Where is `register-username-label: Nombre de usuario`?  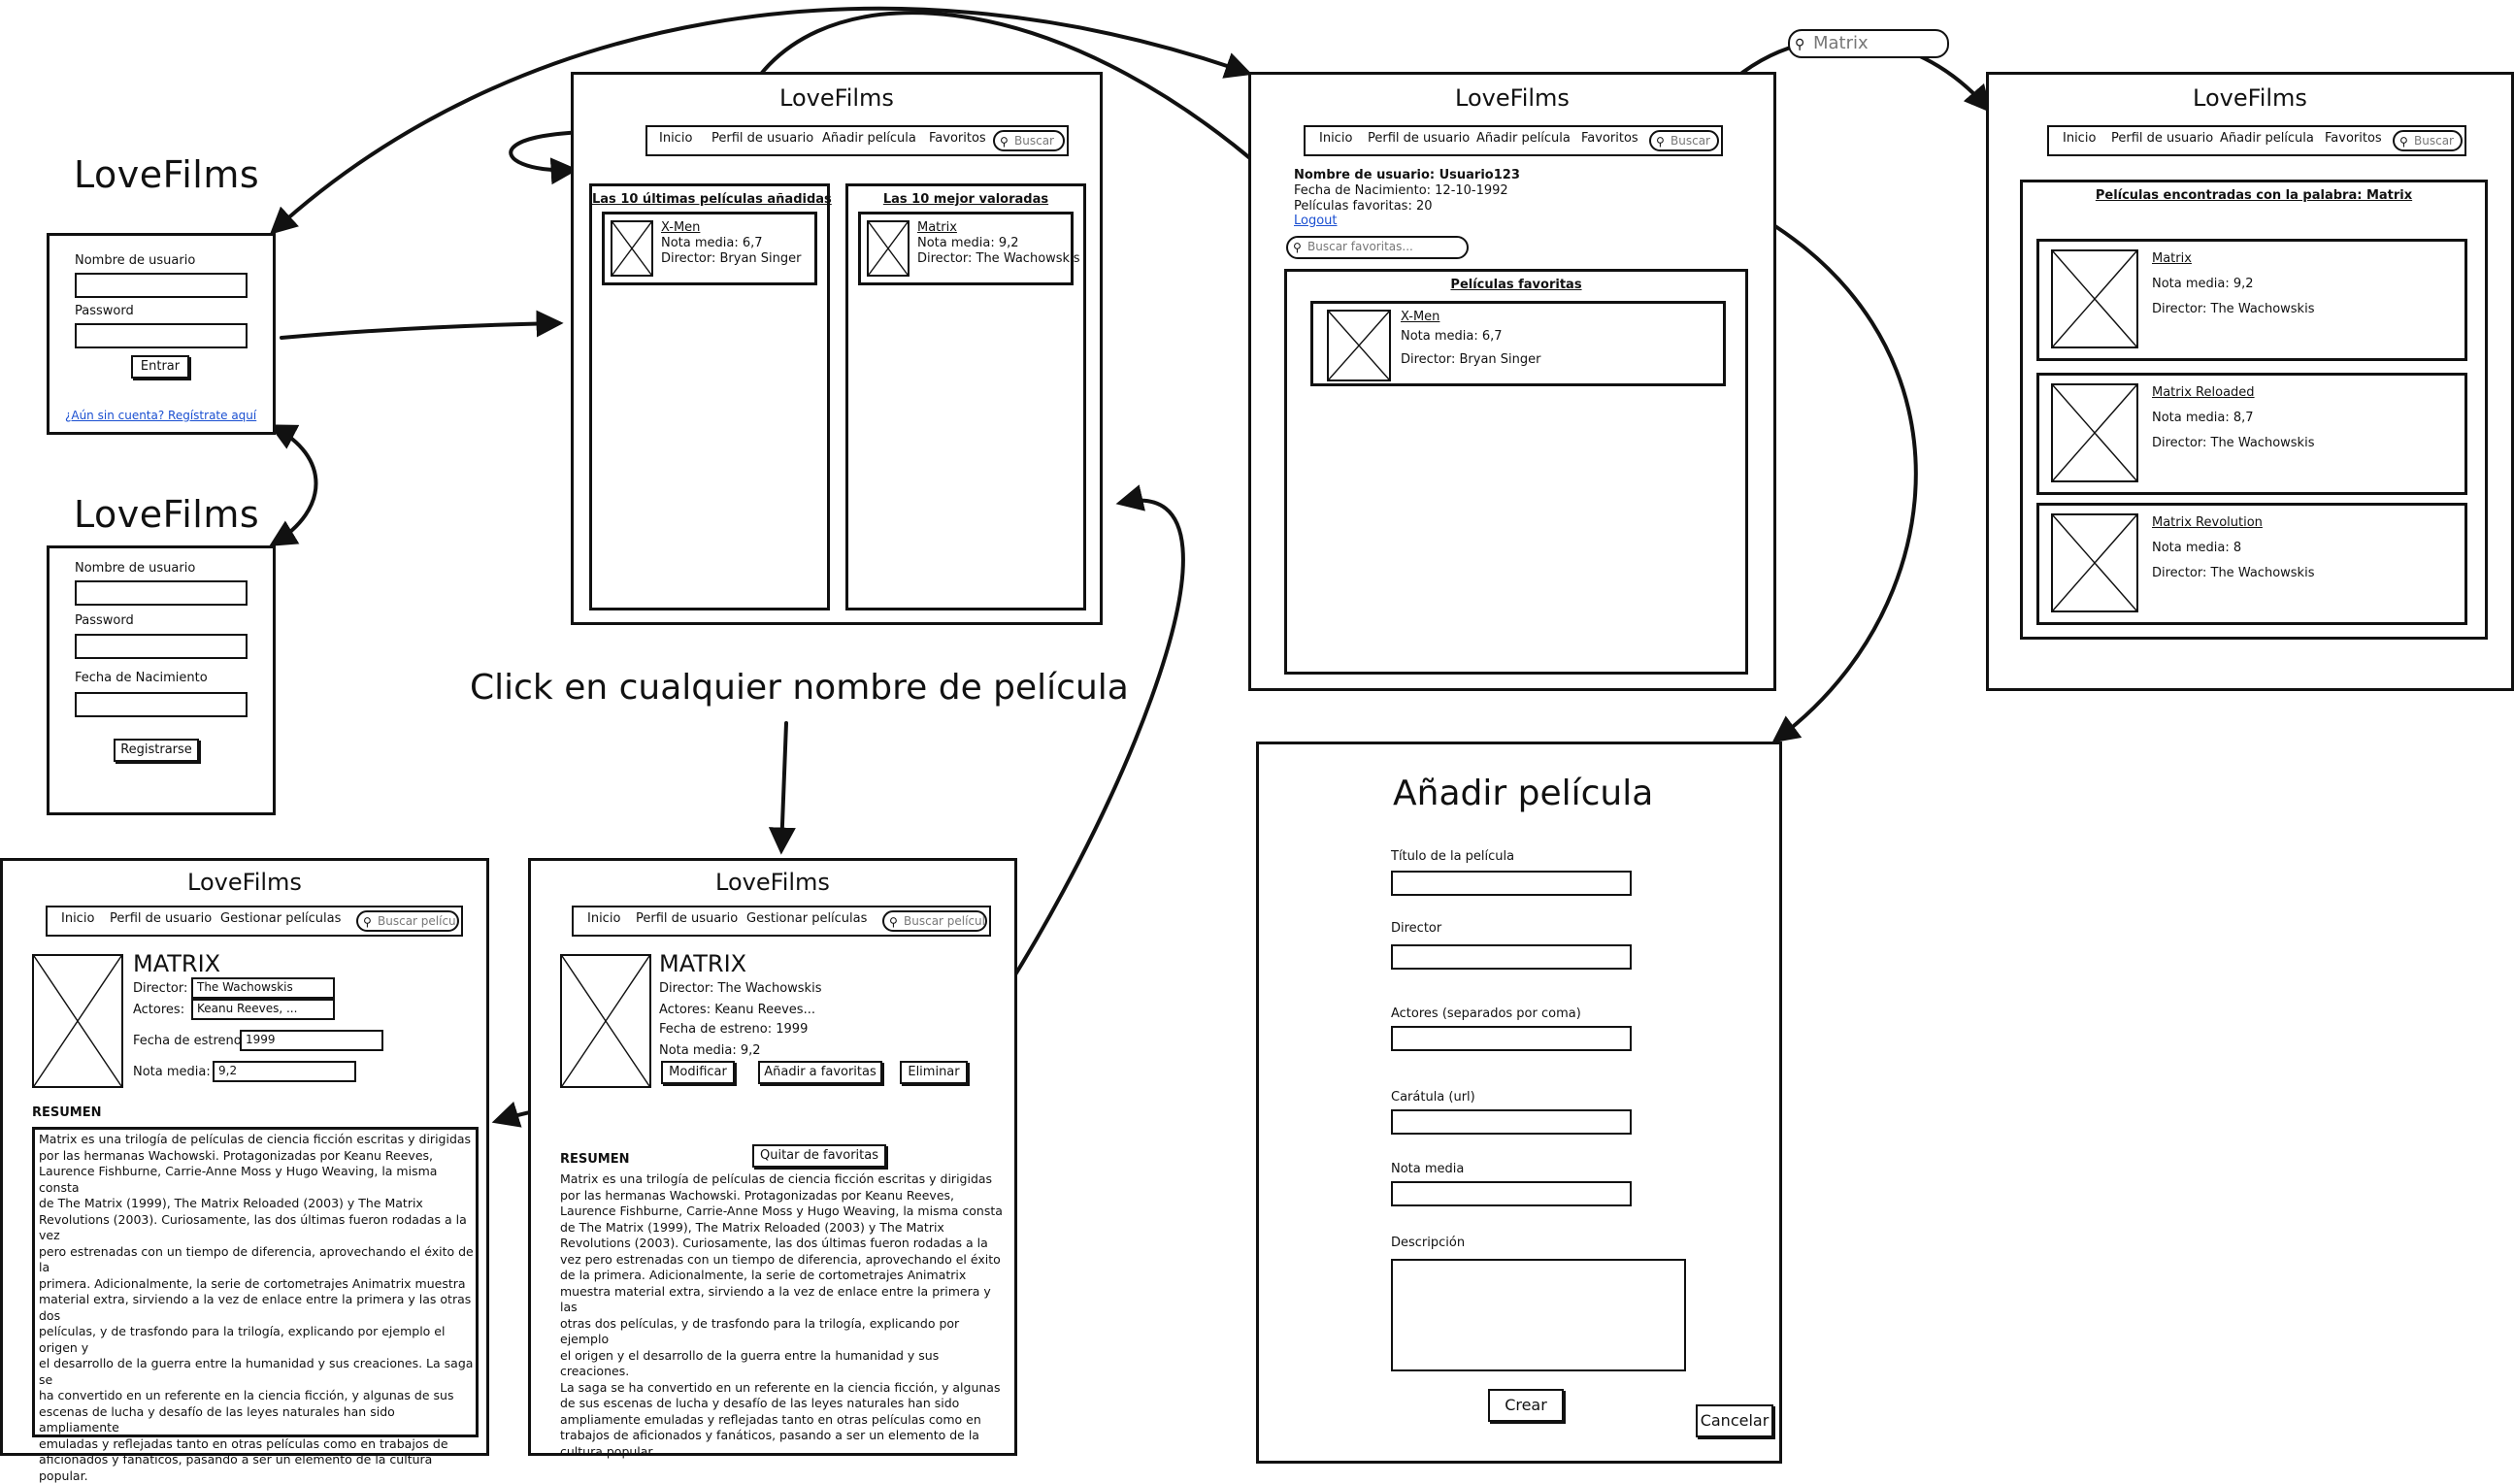
register-username-label: Nombre de usuario is located at coordinates (135, 568).